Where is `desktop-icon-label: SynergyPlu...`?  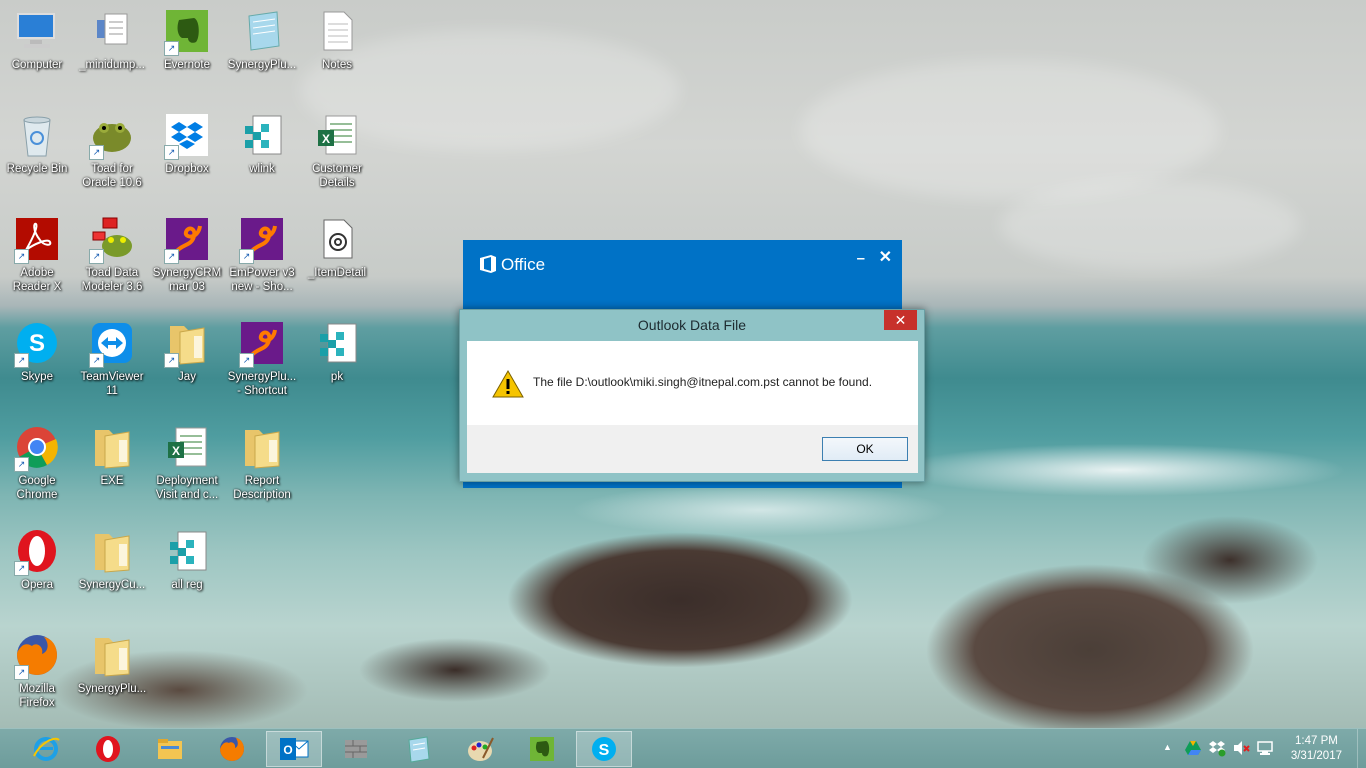 desktop-icon-label: SynergyPlu... is located at coordinates (262, 65).